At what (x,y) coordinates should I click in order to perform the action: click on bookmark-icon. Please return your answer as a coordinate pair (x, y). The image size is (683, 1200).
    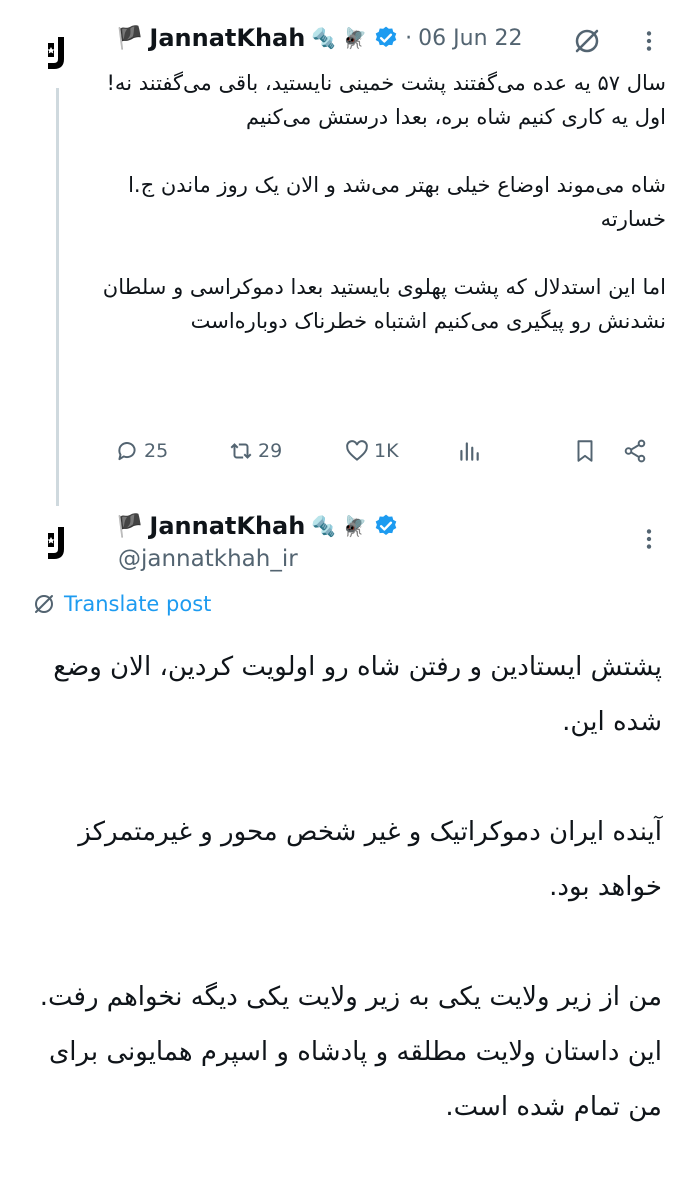
    Looking at the image, I should click on (585, 451).